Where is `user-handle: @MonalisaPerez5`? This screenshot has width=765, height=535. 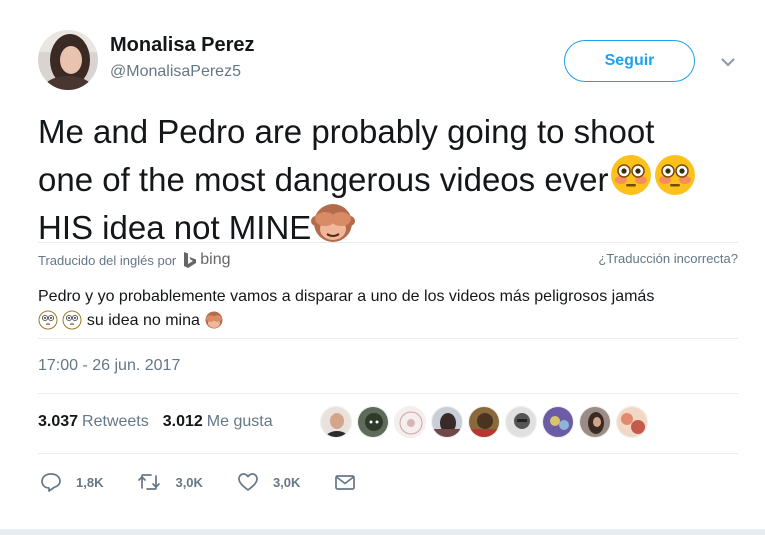
user-handle: @MonalisaPerez5 is located at coordinates (175, 72).